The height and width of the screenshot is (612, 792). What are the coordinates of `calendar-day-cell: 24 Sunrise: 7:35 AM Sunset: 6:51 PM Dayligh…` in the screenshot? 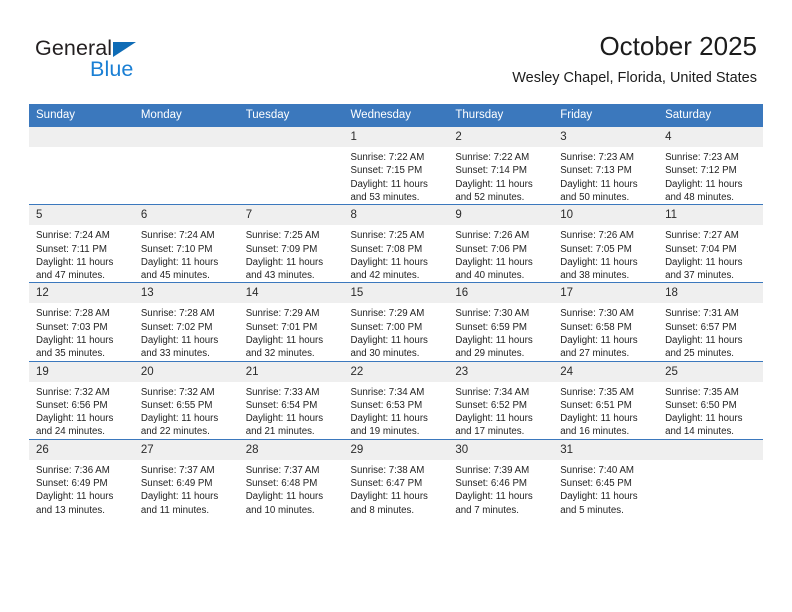 It's located at (606, 400).